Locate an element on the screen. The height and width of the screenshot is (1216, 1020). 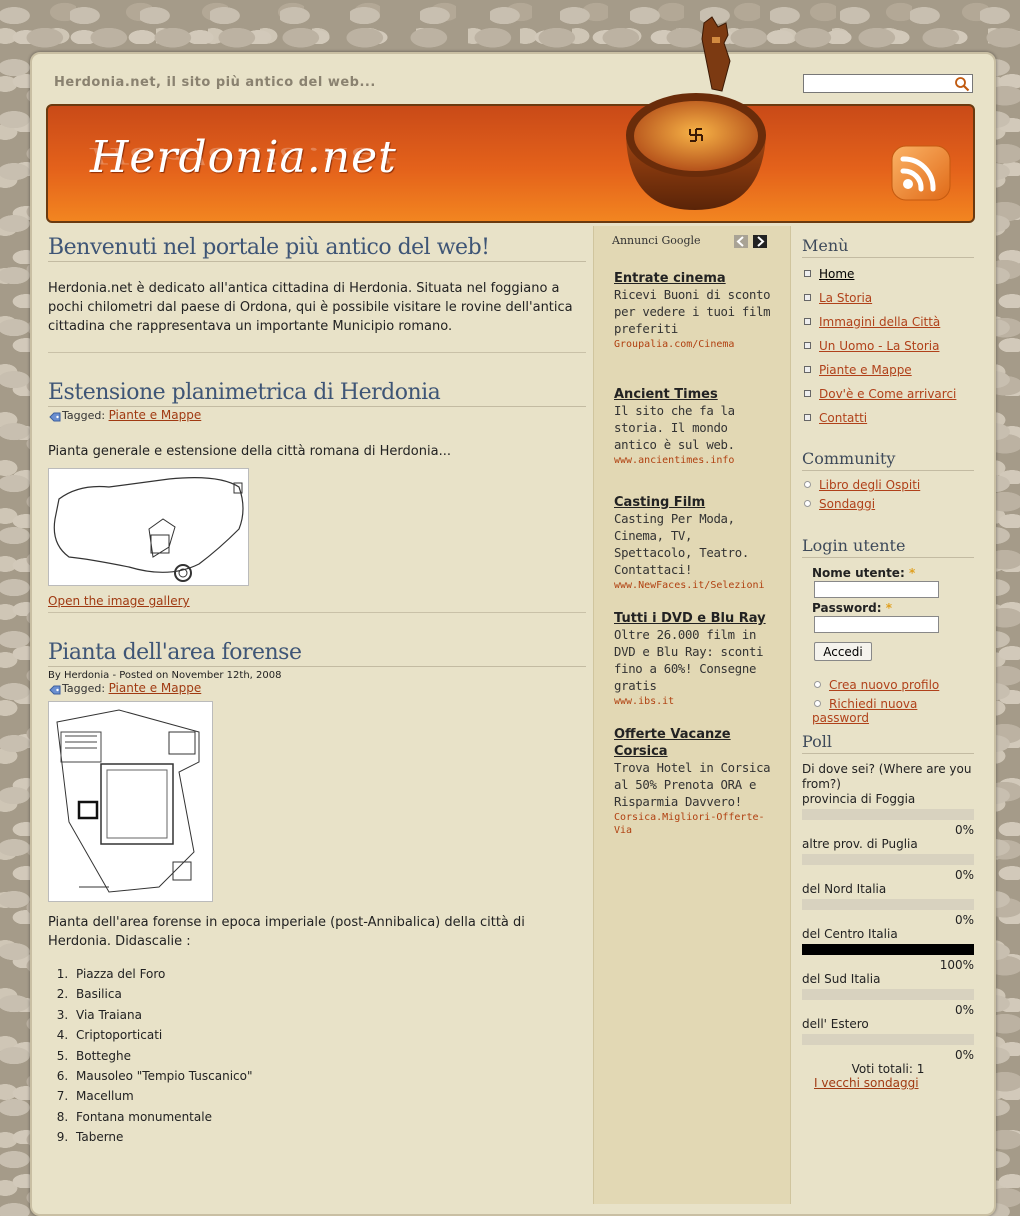
site-logo-reflection: Herdonia.net is located at coordinates (243, 155).